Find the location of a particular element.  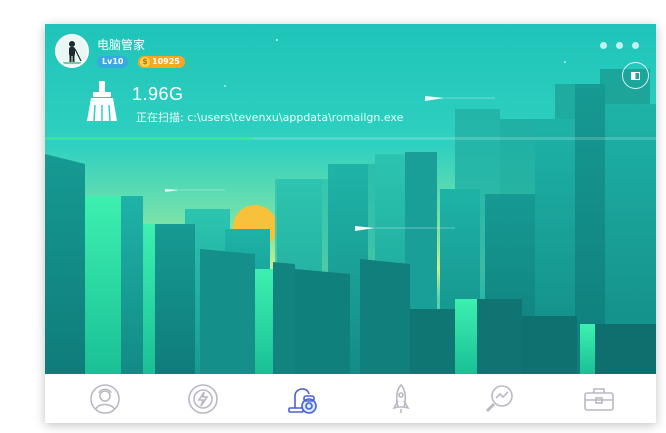

rocket-icon is located at coordinates (401, 398).